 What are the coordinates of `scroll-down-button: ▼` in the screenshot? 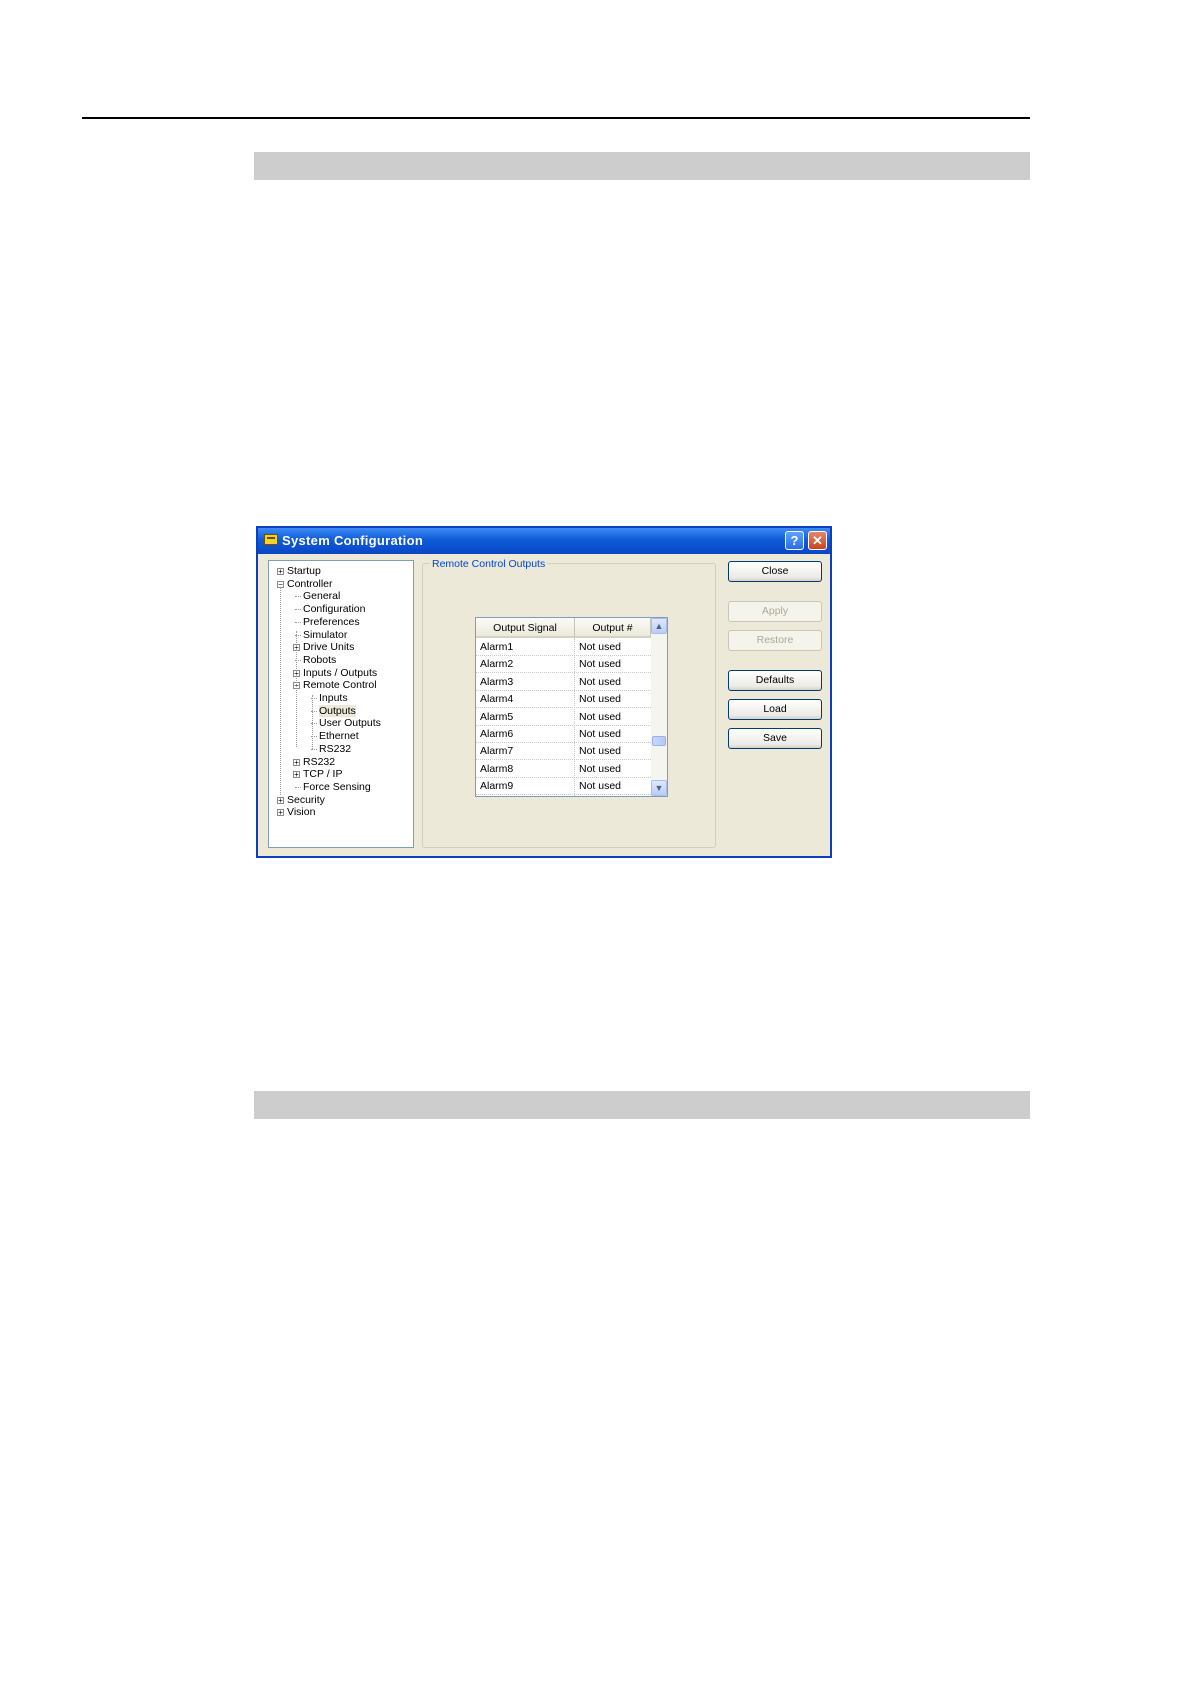 It's located at (659, 788).